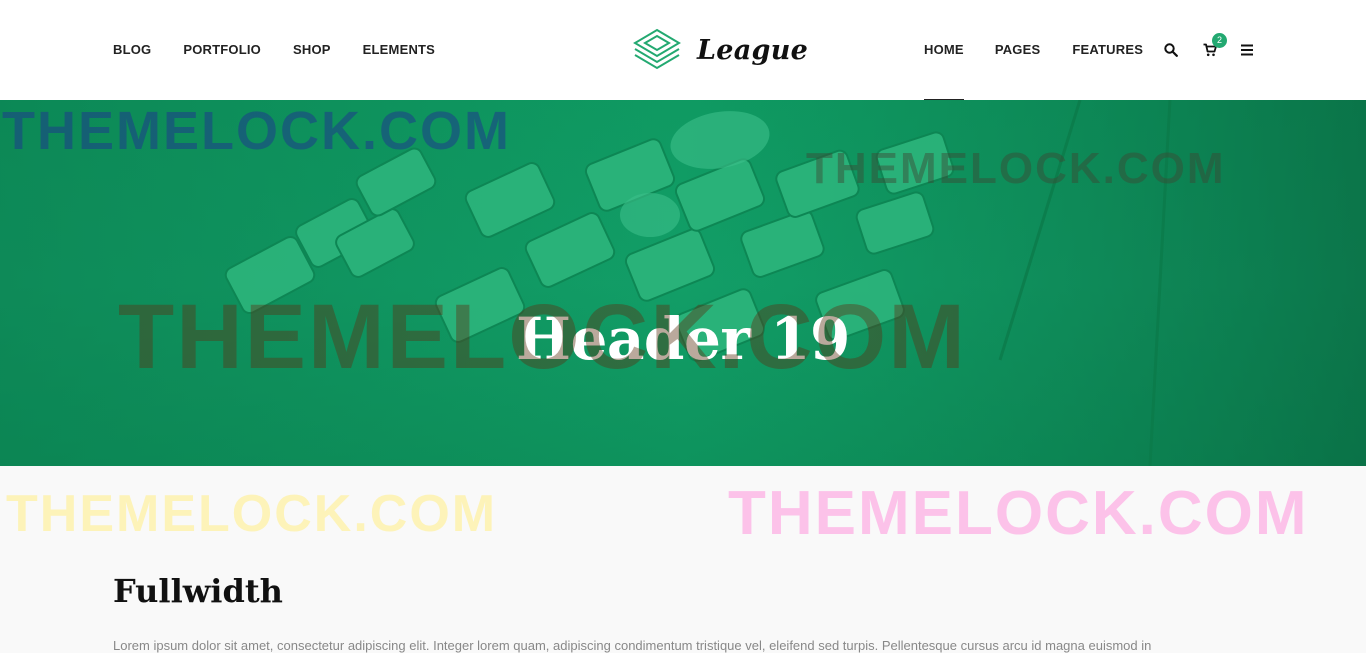 The image size is (1366, 653). I want to click on nav-item-elements: ELEMENTS, so click(399, 50).